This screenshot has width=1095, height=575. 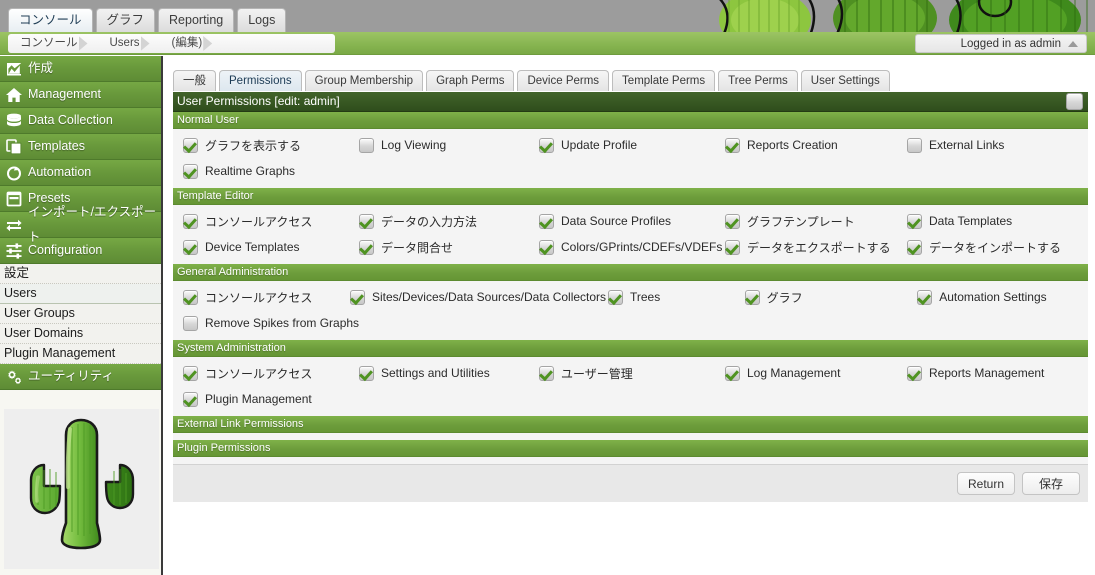 What do you see at coordinates (1074, 101) in the screenshot?
I see `select-all-checkbox` at bounding box center [1074, 101].